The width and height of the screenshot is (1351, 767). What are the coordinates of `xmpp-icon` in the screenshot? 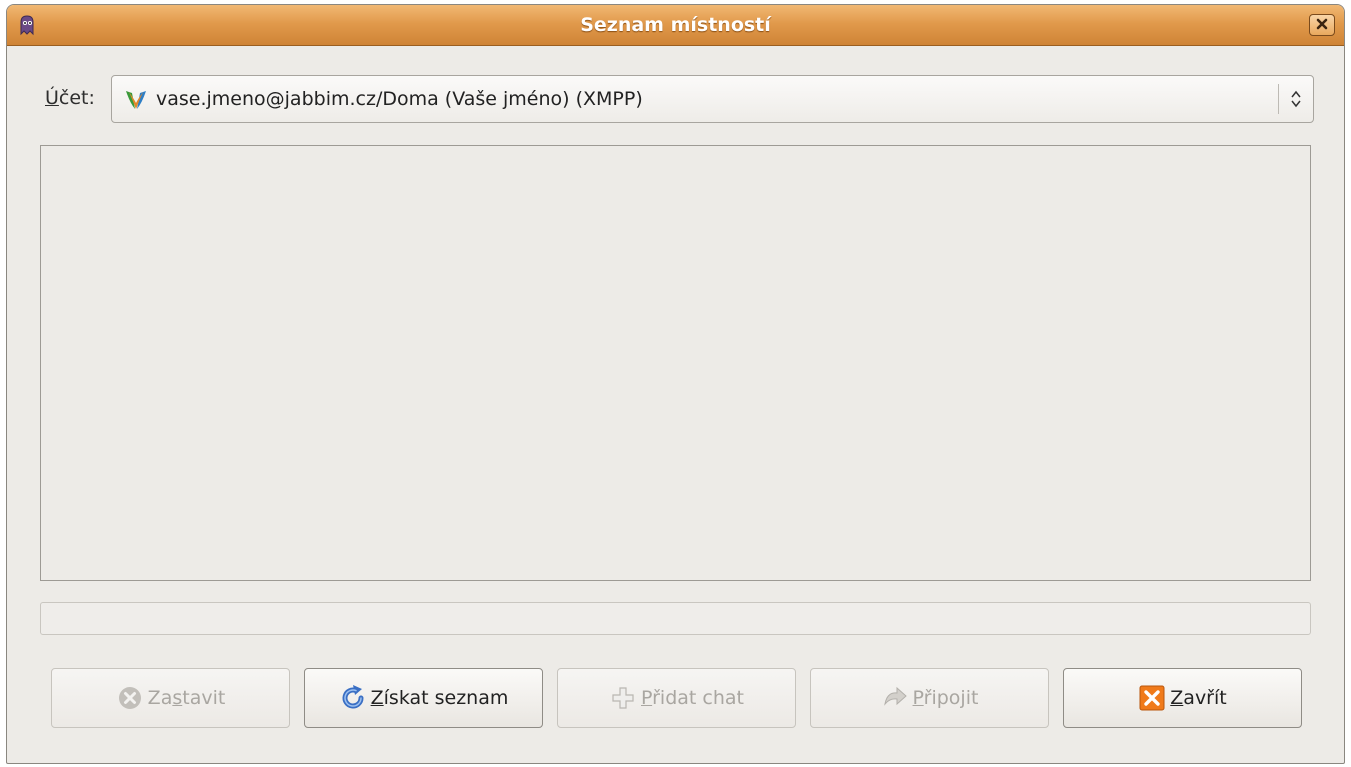 It's located at (136, 100).